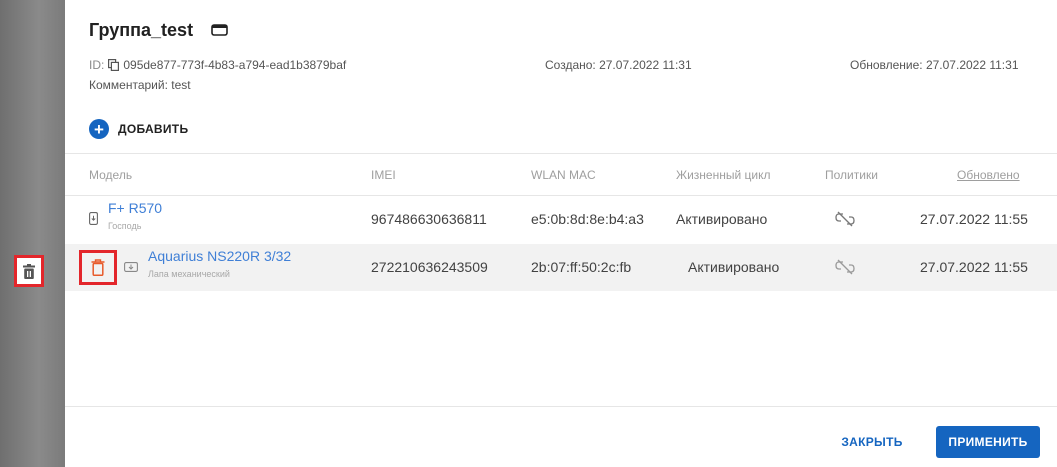  Describe the element at coordinates (141, 30) in the screenshot. I see `group-title: Группа_test` at that location.